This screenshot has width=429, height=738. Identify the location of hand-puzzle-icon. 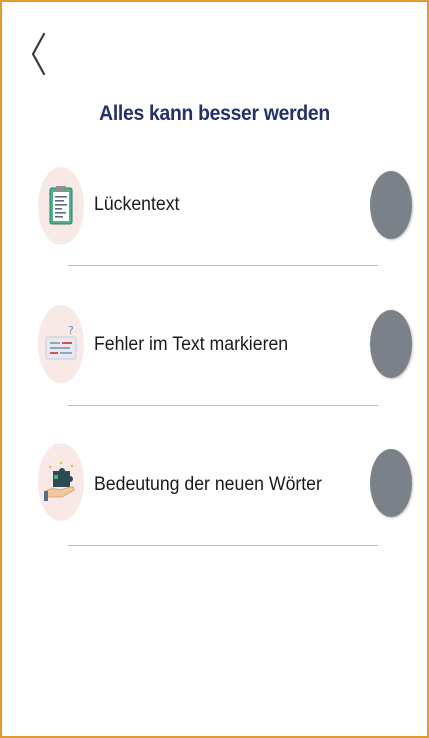
(61, 482).